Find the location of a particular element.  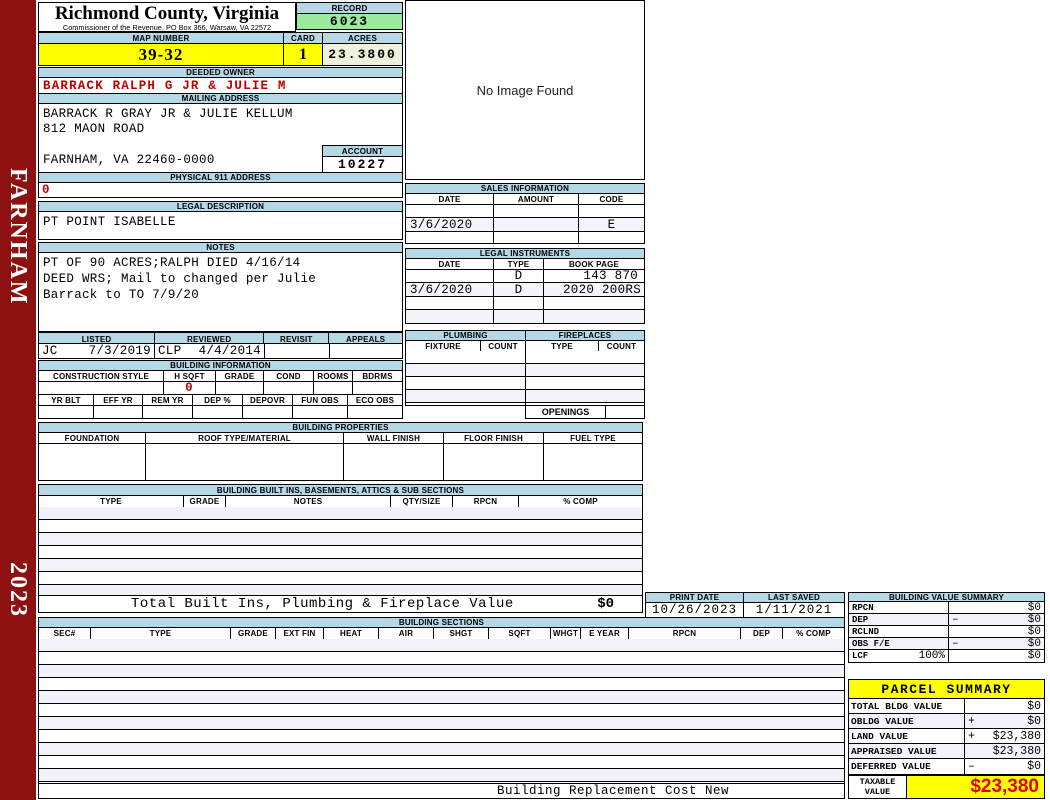

card-value: 1 is located at coordinates (303, 54).